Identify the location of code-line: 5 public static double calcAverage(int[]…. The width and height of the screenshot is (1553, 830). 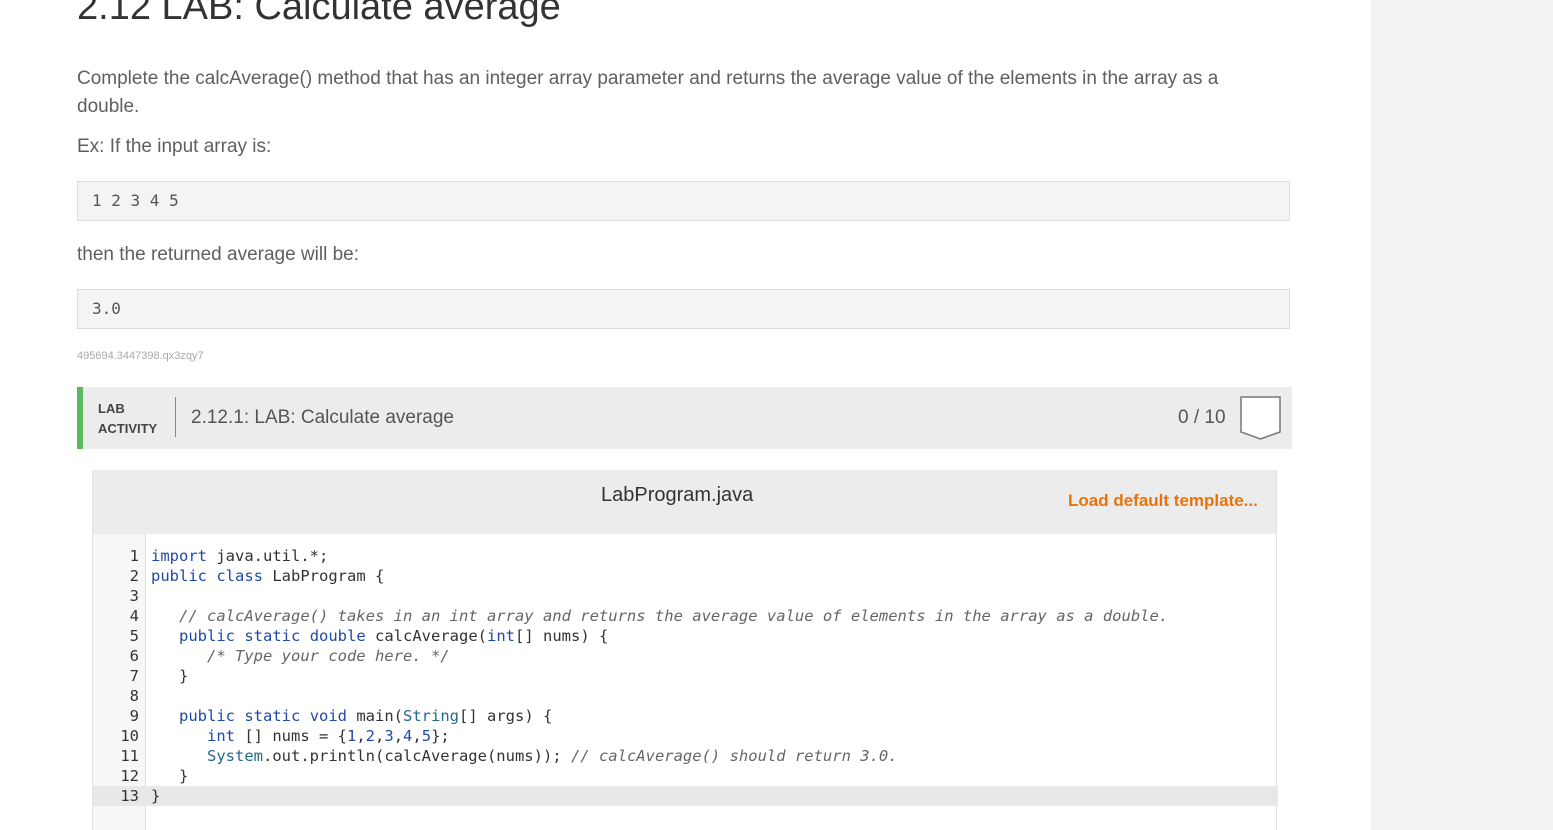
(685, 636).